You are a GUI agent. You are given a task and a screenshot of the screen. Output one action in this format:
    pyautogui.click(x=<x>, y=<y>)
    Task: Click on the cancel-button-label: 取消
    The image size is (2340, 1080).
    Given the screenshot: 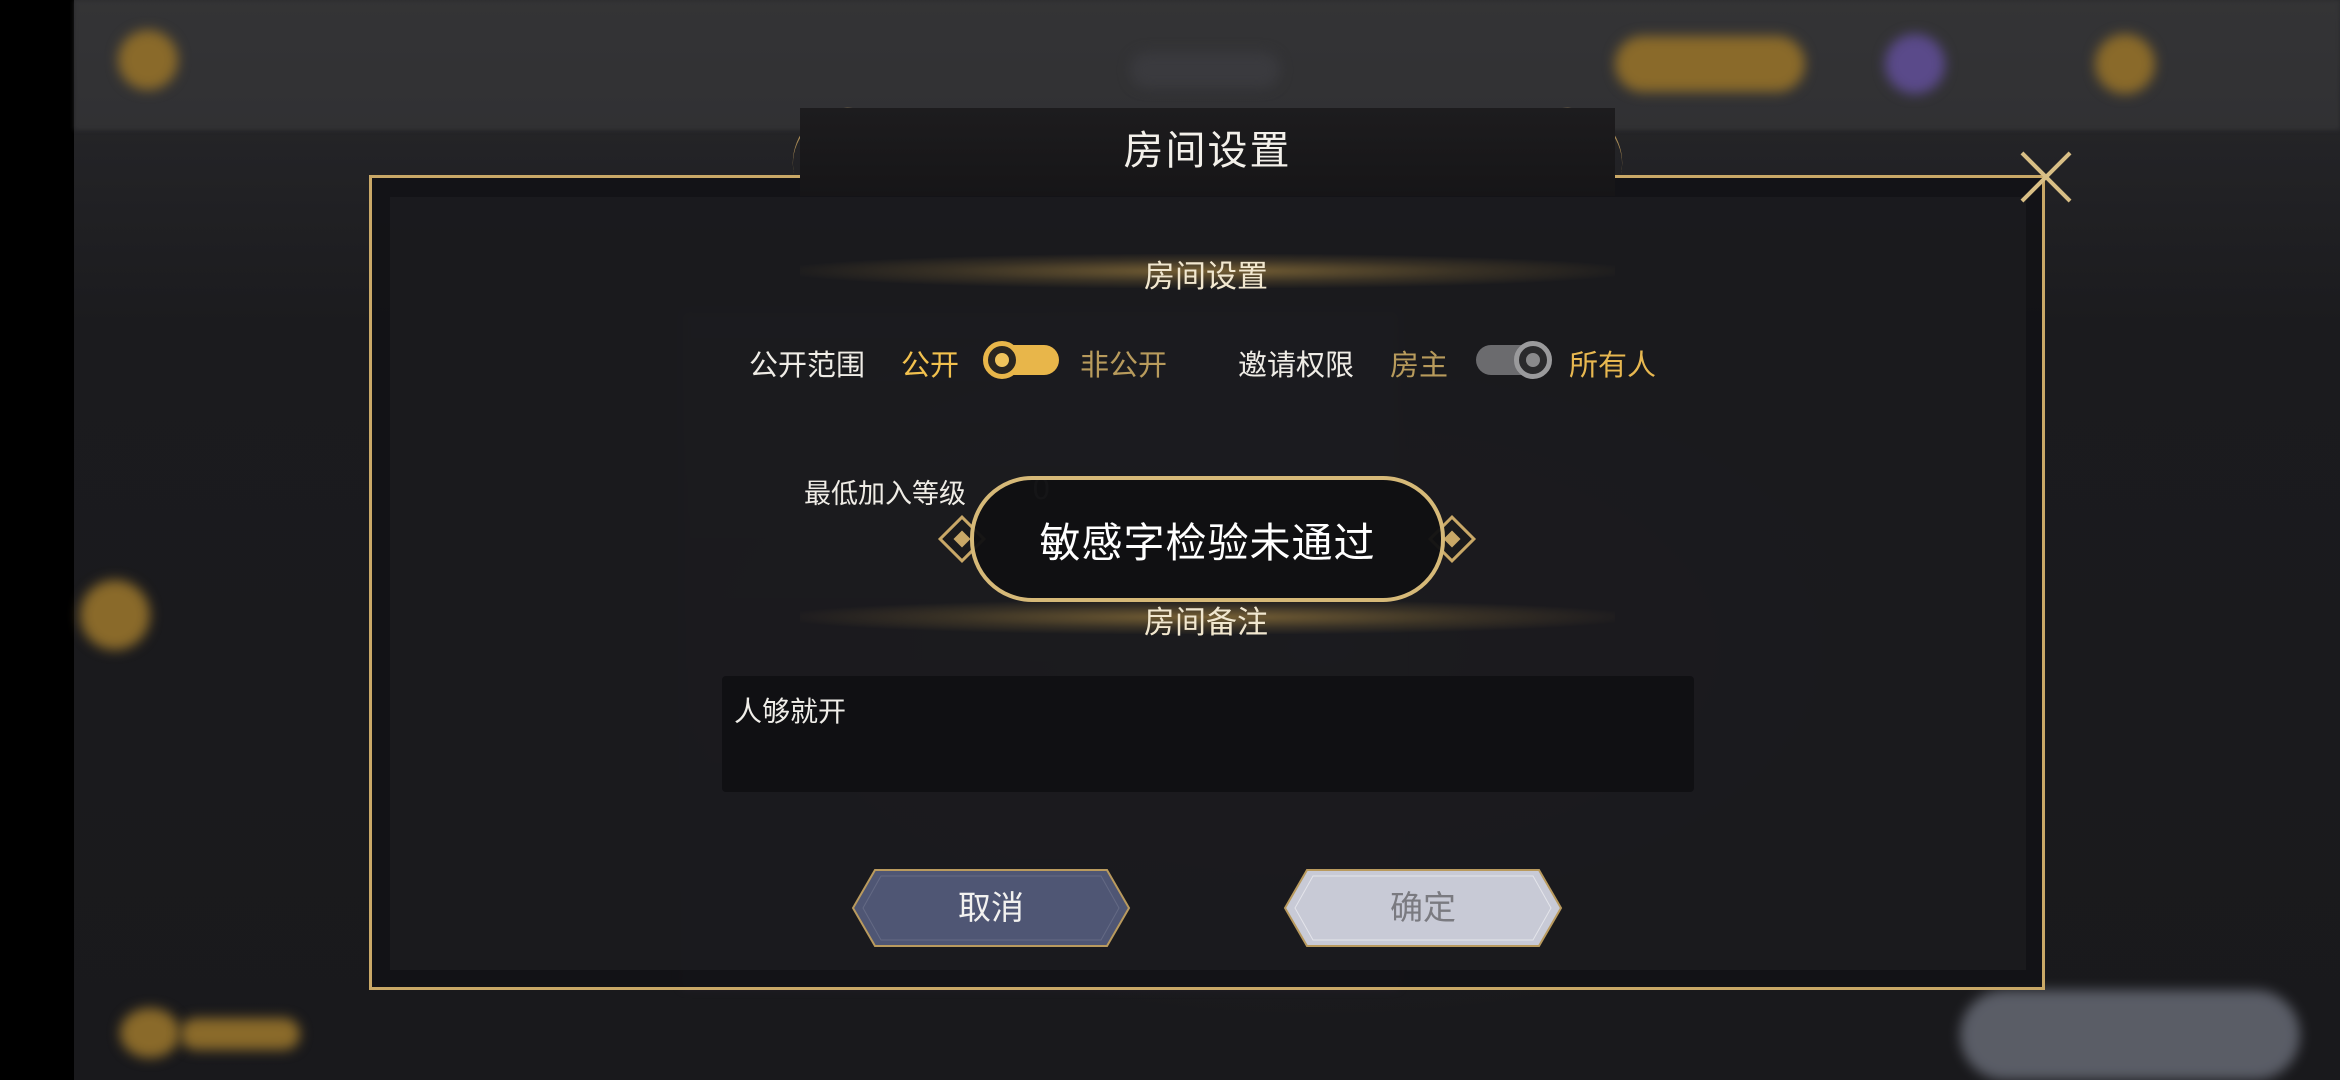 What is the action you would take?
    pyautogui.click(x=991, y=907)
    